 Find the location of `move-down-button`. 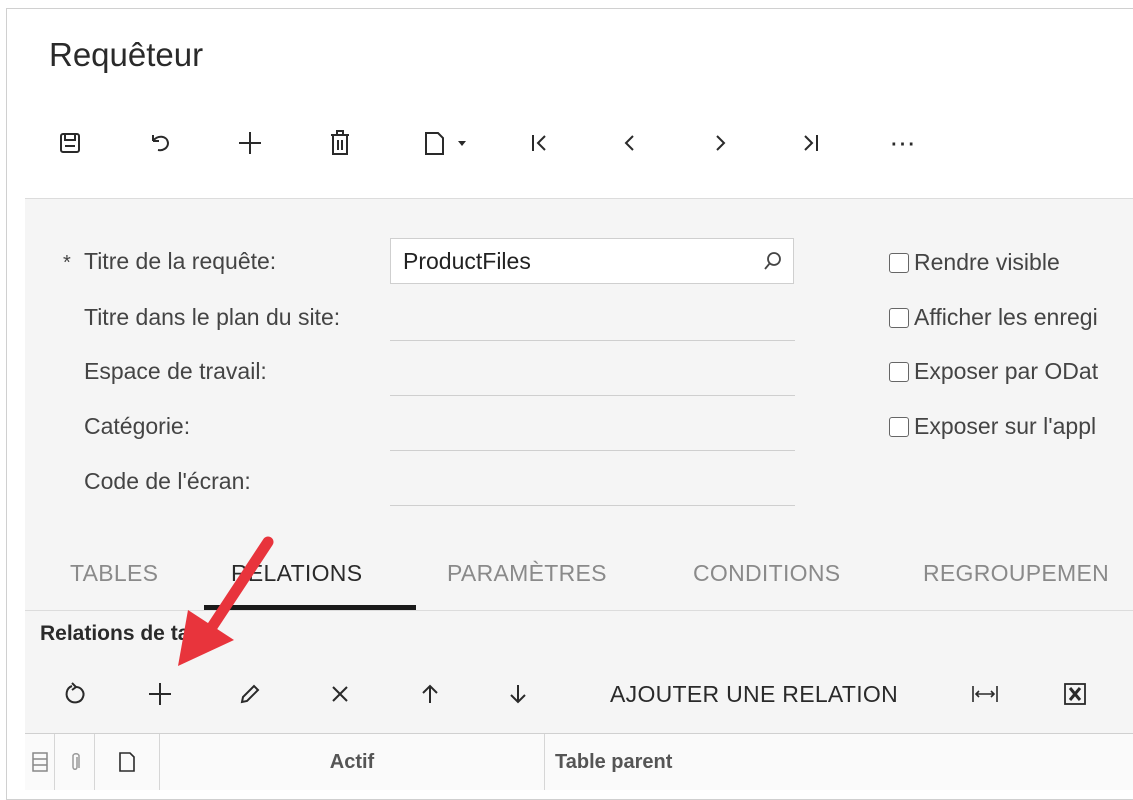

move-down-button is located at coordinates (518, 694).